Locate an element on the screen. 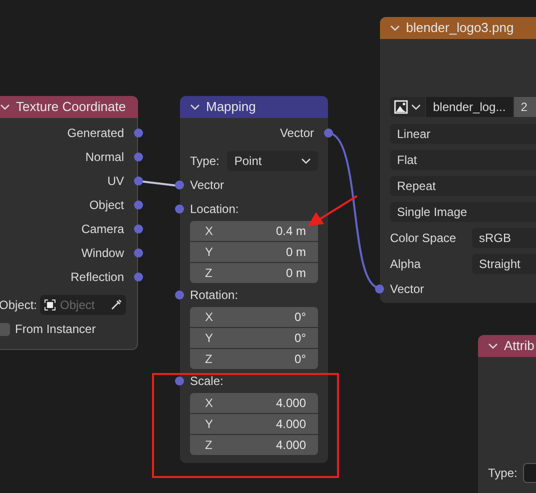 The height and width of the screenshot is (493, 536). dropdown: Linear is located at coordinates (463, 134).